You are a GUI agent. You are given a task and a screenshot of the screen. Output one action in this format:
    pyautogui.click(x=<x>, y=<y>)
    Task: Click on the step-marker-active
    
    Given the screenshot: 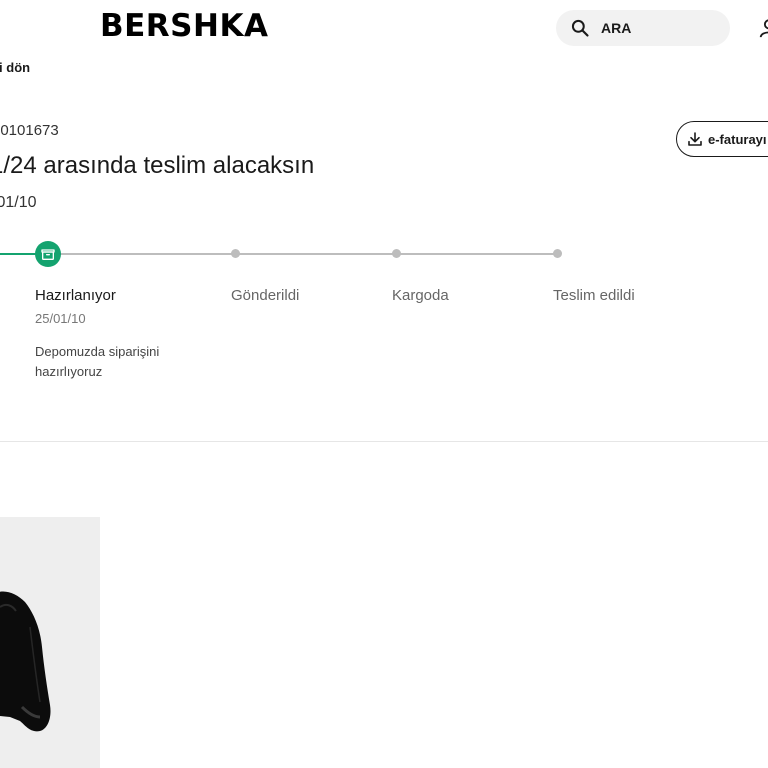 What is the action you would take?
    pyautogui.click(x=48, y=254)
    